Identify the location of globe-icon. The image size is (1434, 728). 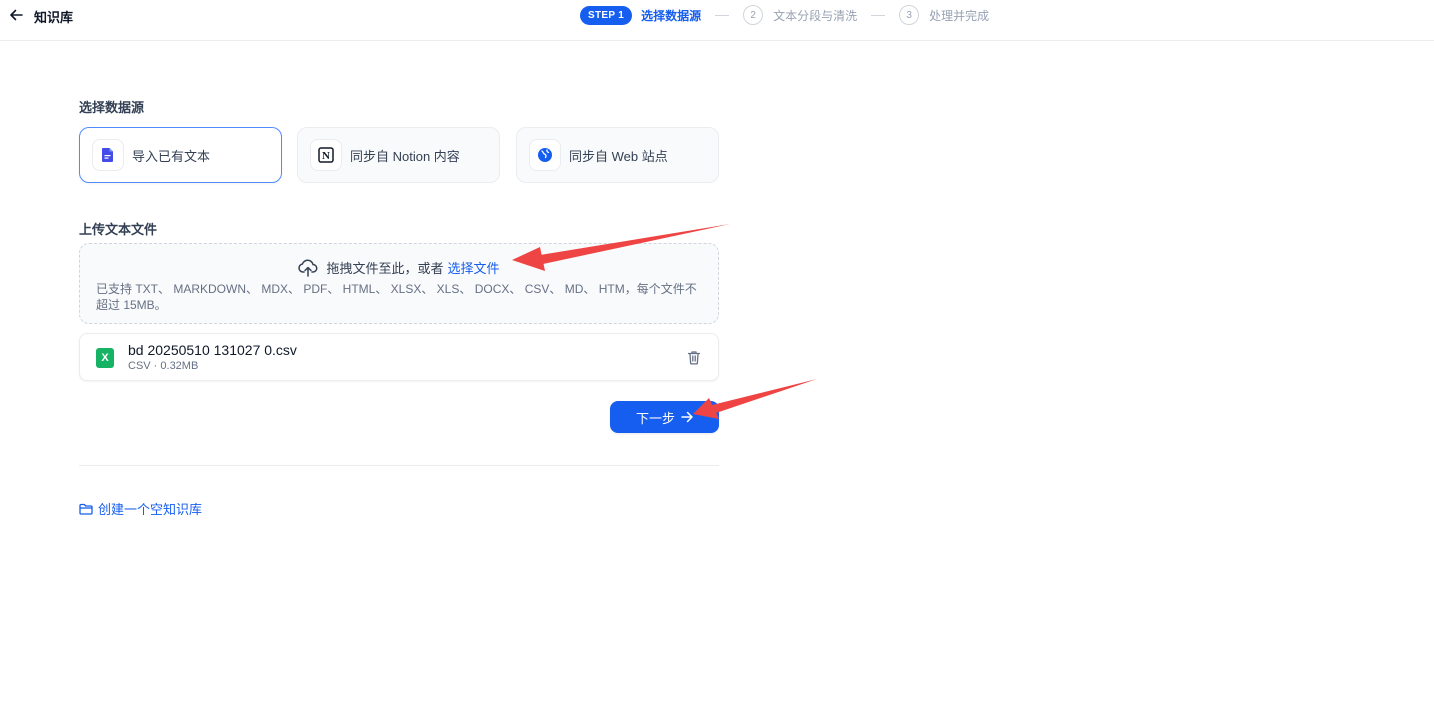
(545, 155).